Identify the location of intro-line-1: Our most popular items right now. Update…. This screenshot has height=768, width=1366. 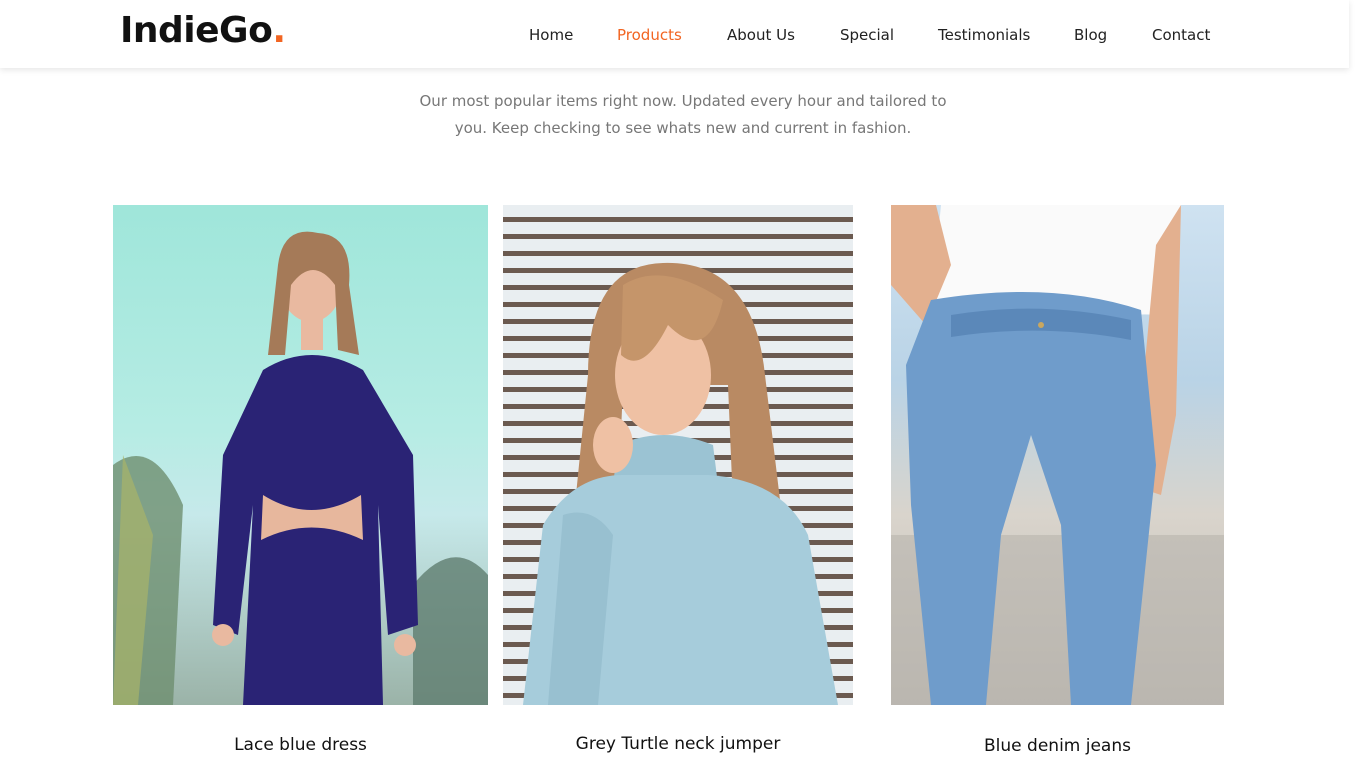
(683, 101).